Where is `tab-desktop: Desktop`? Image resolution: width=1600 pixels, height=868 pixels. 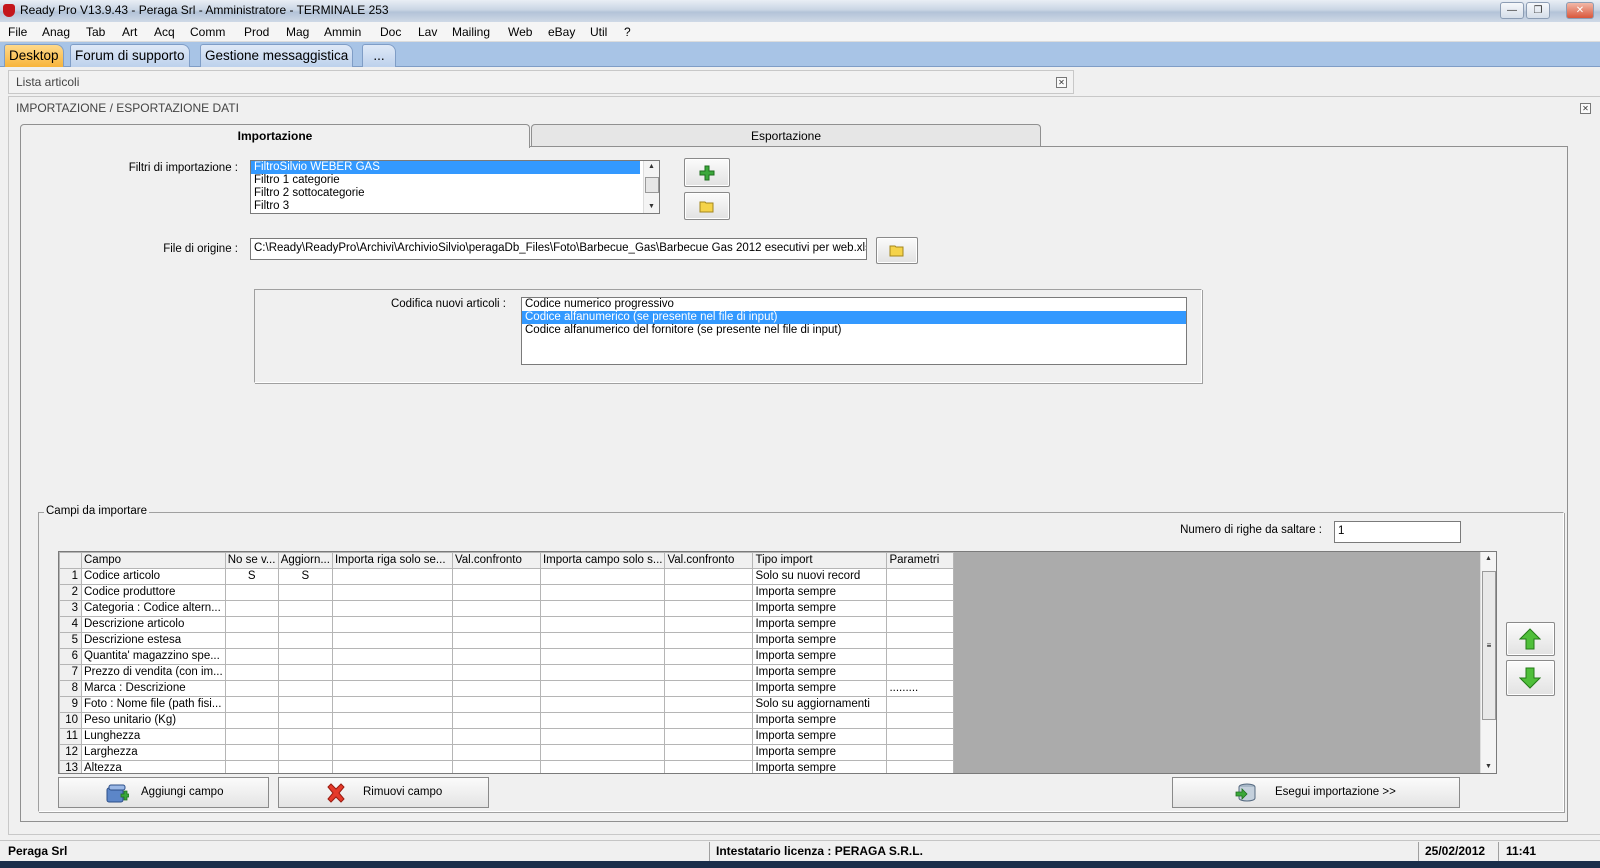 tab-desktop: Desktop is located at coordinates (34, 55).